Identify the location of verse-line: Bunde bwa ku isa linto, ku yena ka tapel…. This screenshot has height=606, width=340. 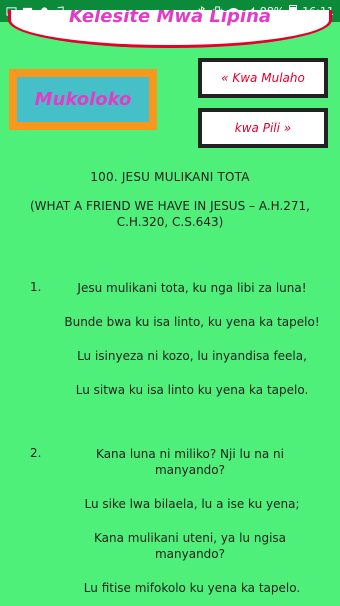
(192, 322).